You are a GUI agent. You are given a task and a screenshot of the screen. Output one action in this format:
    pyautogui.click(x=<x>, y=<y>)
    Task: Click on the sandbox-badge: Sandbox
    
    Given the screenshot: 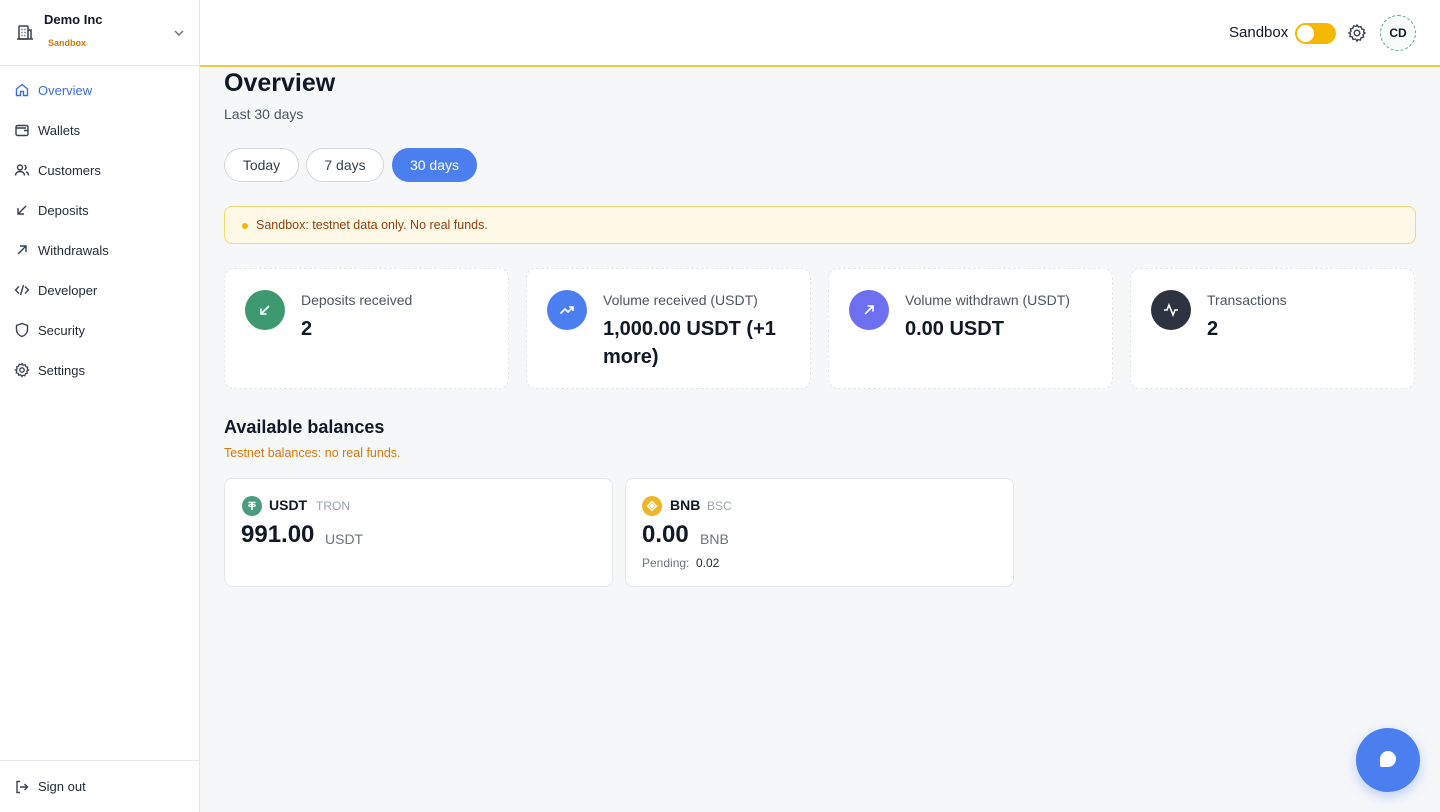 What is the action you would take?
    pyautogui.click(x=67, y=43)
    